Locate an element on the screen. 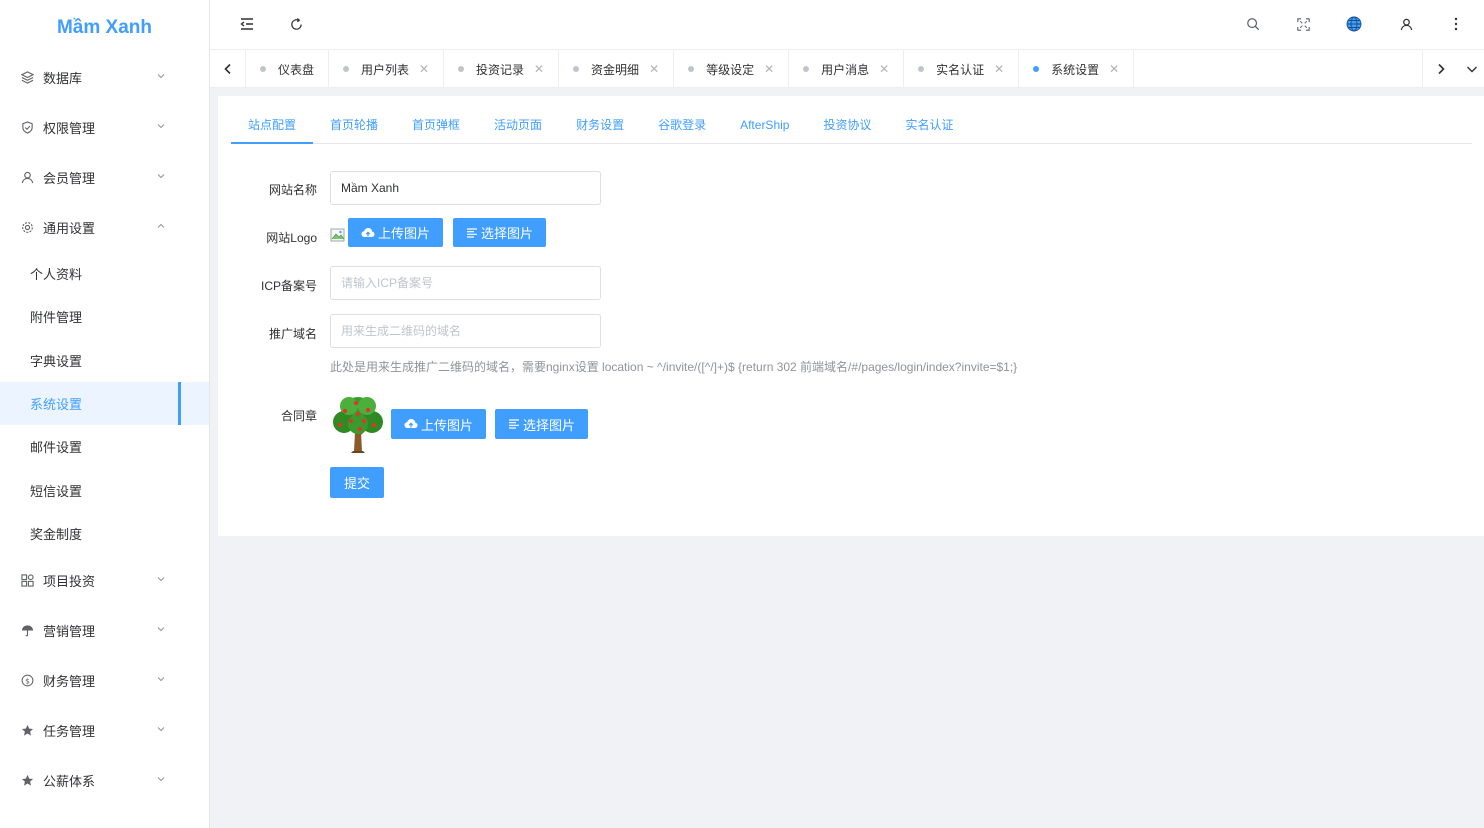 The width and height of the screenshot is (1484, 828). sidebar-subitem-attachments: 附件管理 is located at coordinates (104, 316).